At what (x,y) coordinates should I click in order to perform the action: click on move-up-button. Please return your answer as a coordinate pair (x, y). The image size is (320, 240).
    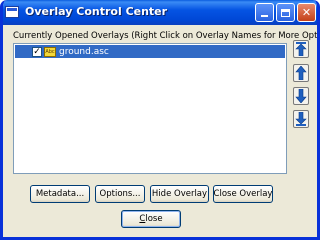
    Looking at the image, I should click on (301, 73).